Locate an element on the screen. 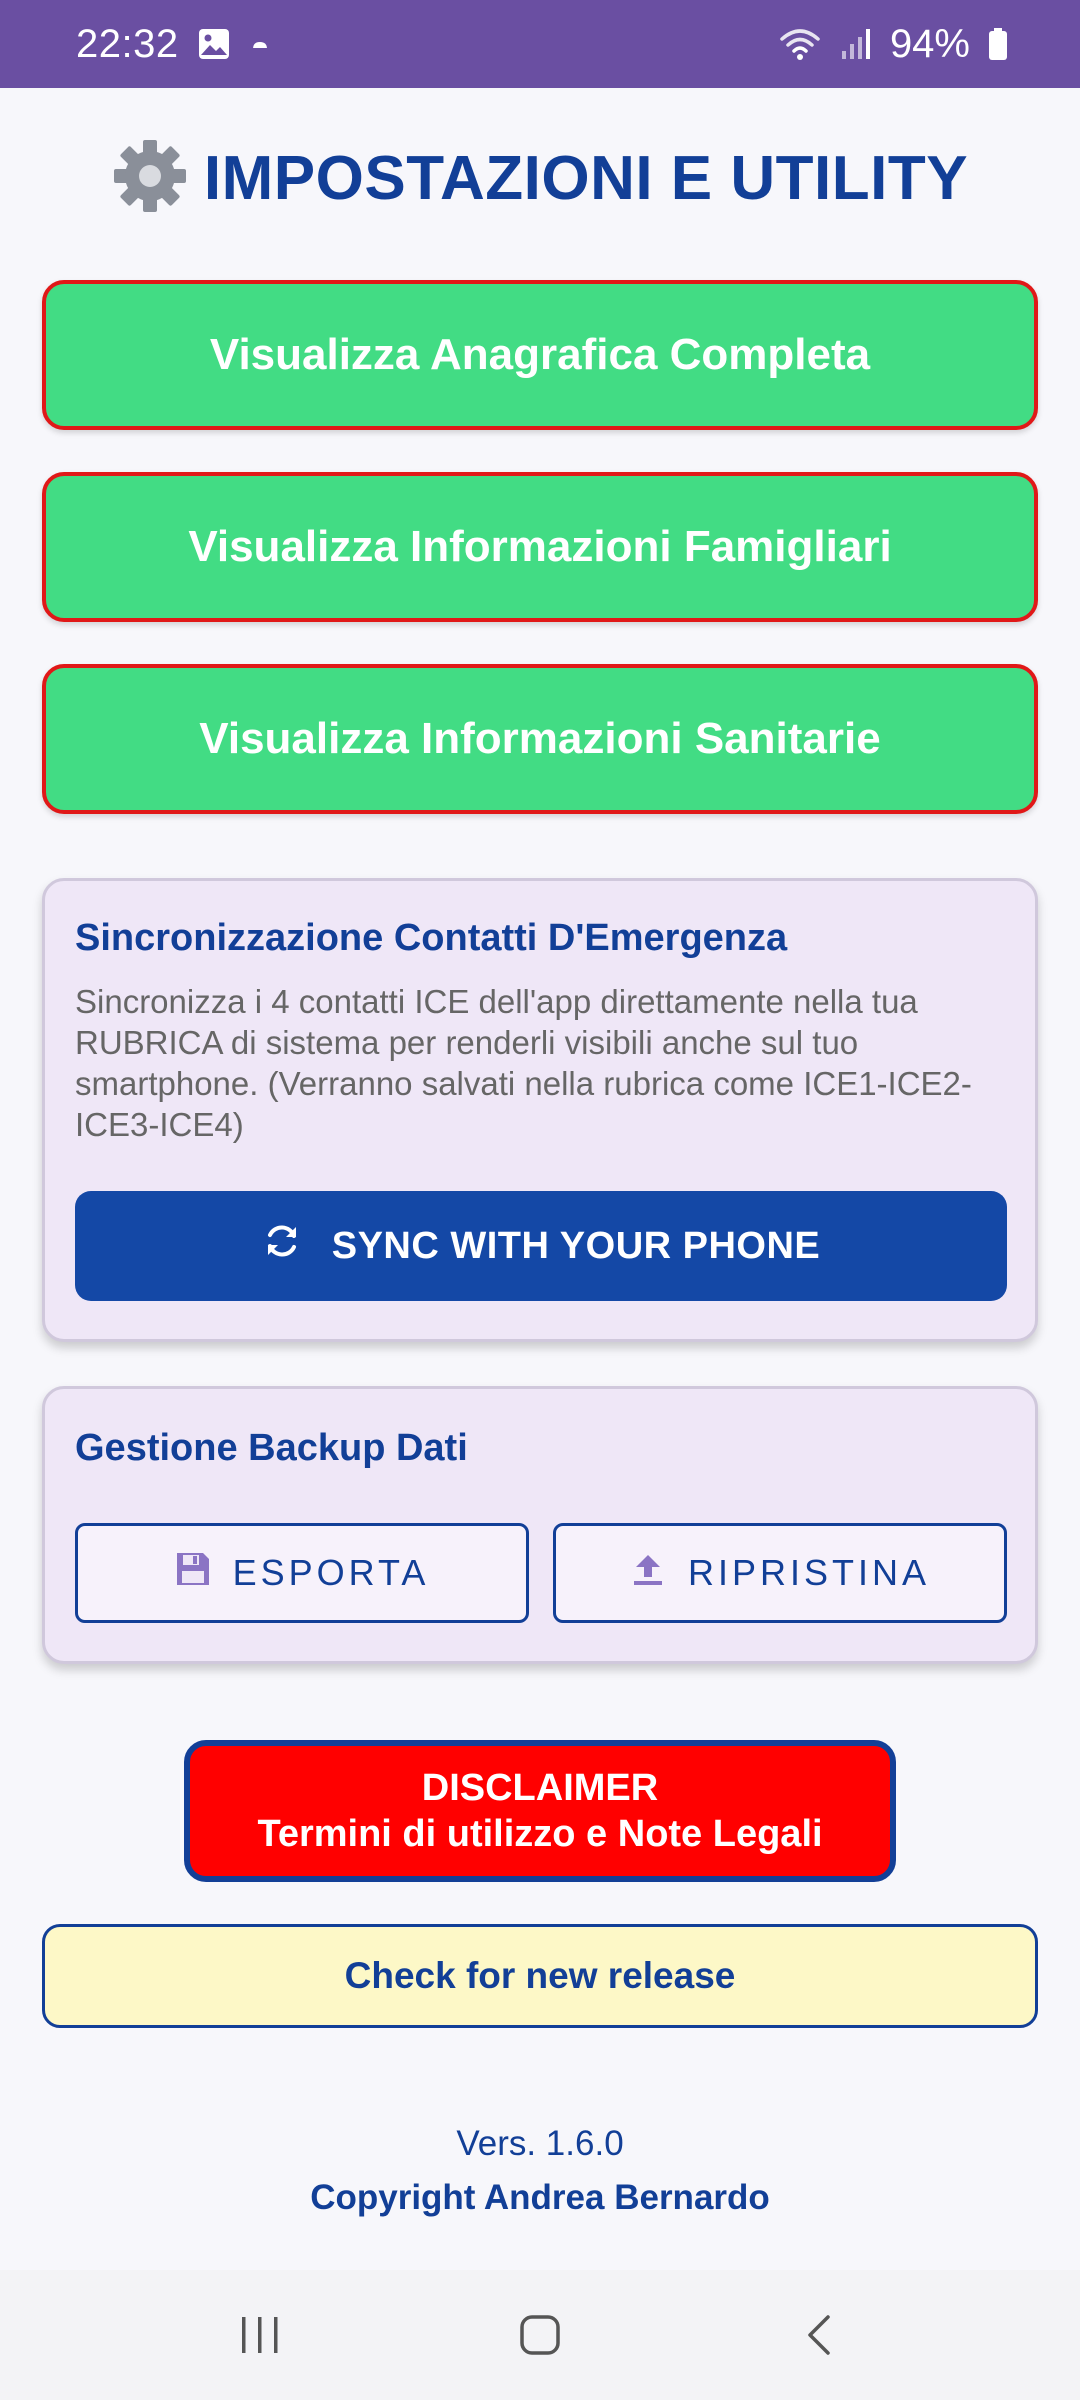  check-release-button: Check for new release is located at coordinates (540, 1976).